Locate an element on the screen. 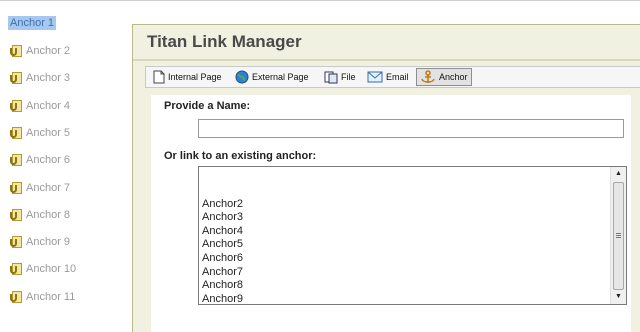  editor-anchor-label: Anchor 2 is located at coordinates (48, 51).